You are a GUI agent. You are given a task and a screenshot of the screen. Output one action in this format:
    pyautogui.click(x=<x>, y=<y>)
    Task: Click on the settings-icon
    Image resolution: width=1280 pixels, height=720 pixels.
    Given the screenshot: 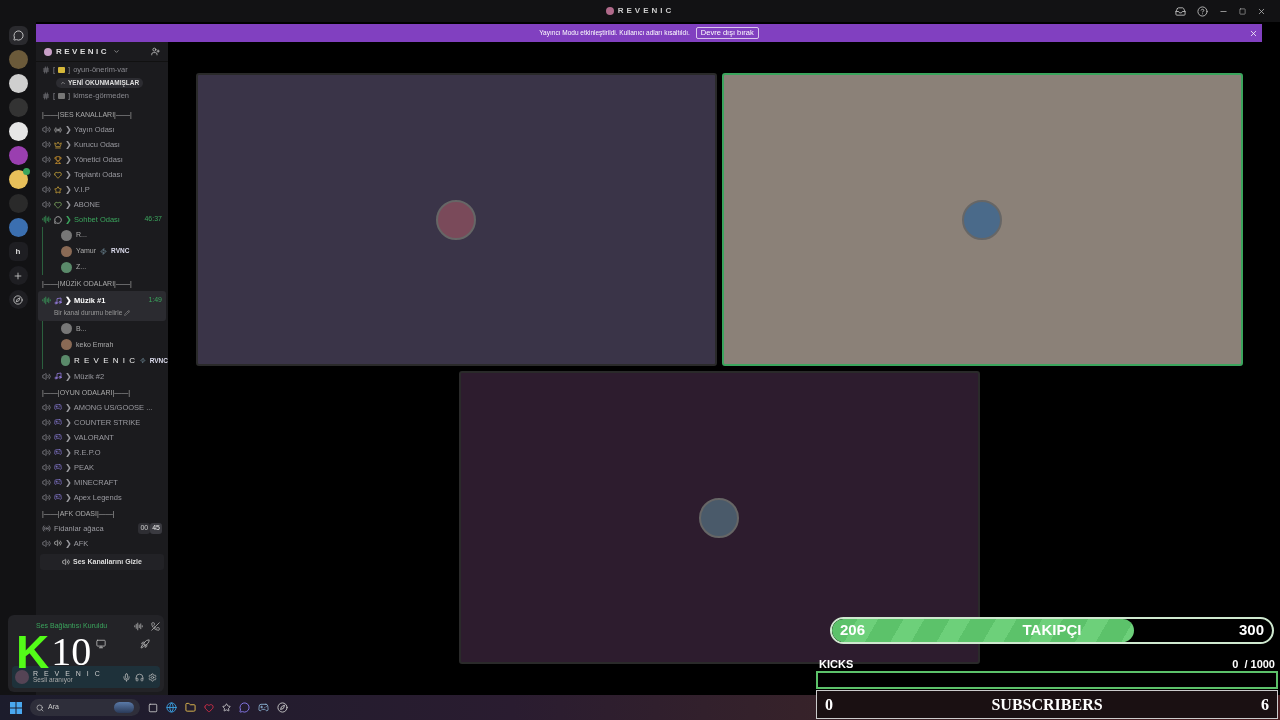 What is the action you would take?
    pyautogui.click(x=152, y=677)
    